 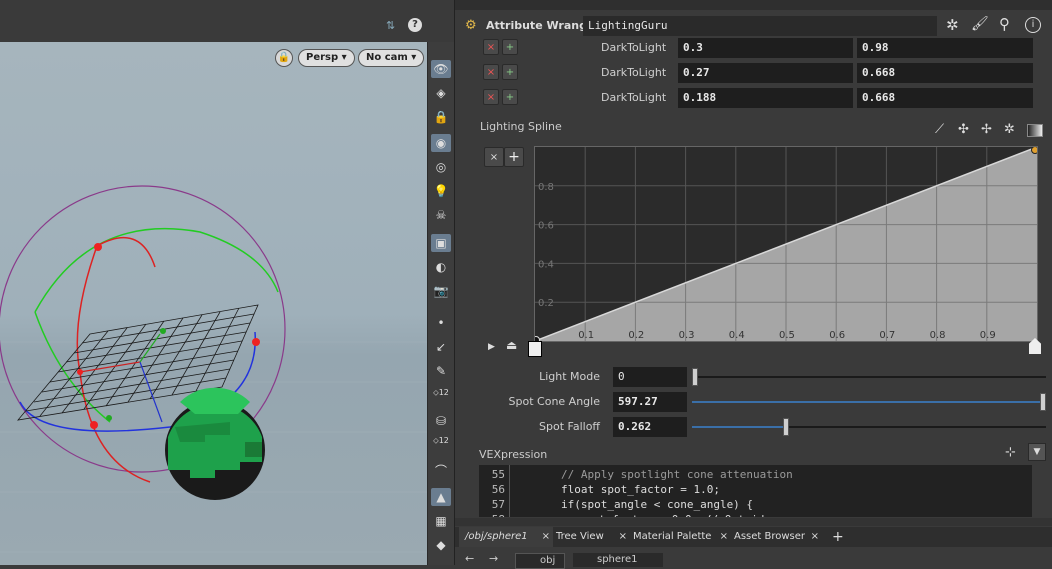 What do you see at coordinates (441, 421) in the screenshot?
I see `bucket-icon: ⛁` at bounding box center [441, 421].